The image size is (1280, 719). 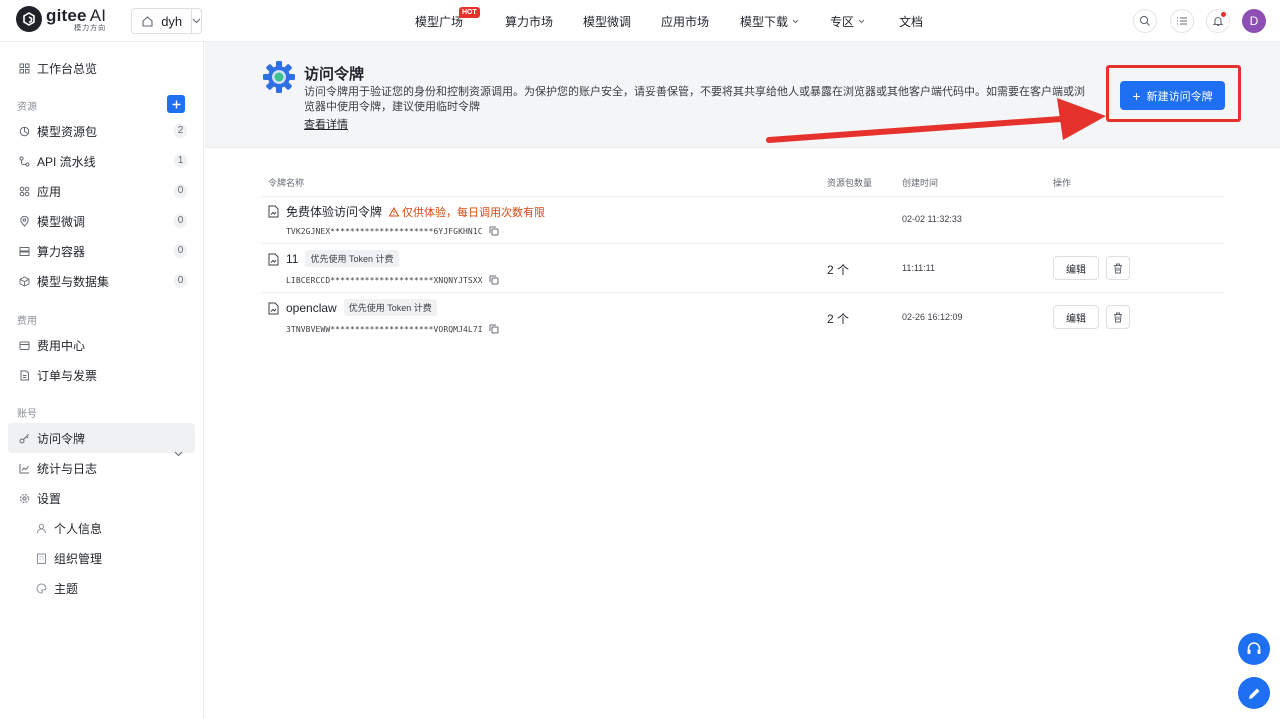 What do you see at coordinates (101, 375) in the screenshot?
I see `sidebar-item-orders-invoices: 订单与发票` at bounding box center [101, 375].